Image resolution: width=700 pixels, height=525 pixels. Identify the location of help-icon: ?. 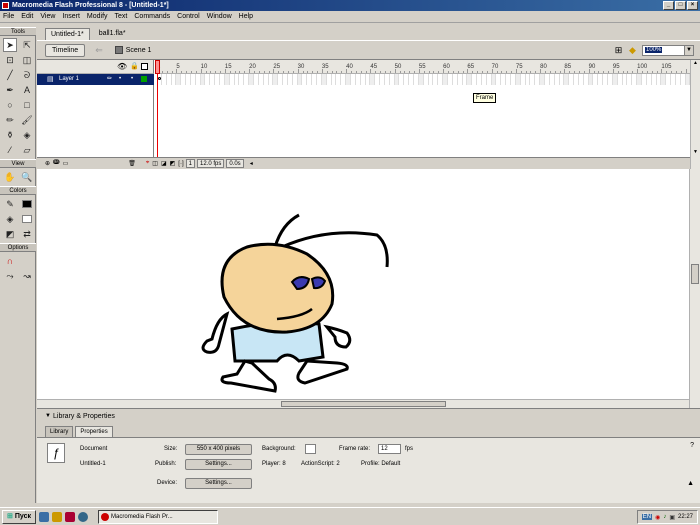
(692, 445).